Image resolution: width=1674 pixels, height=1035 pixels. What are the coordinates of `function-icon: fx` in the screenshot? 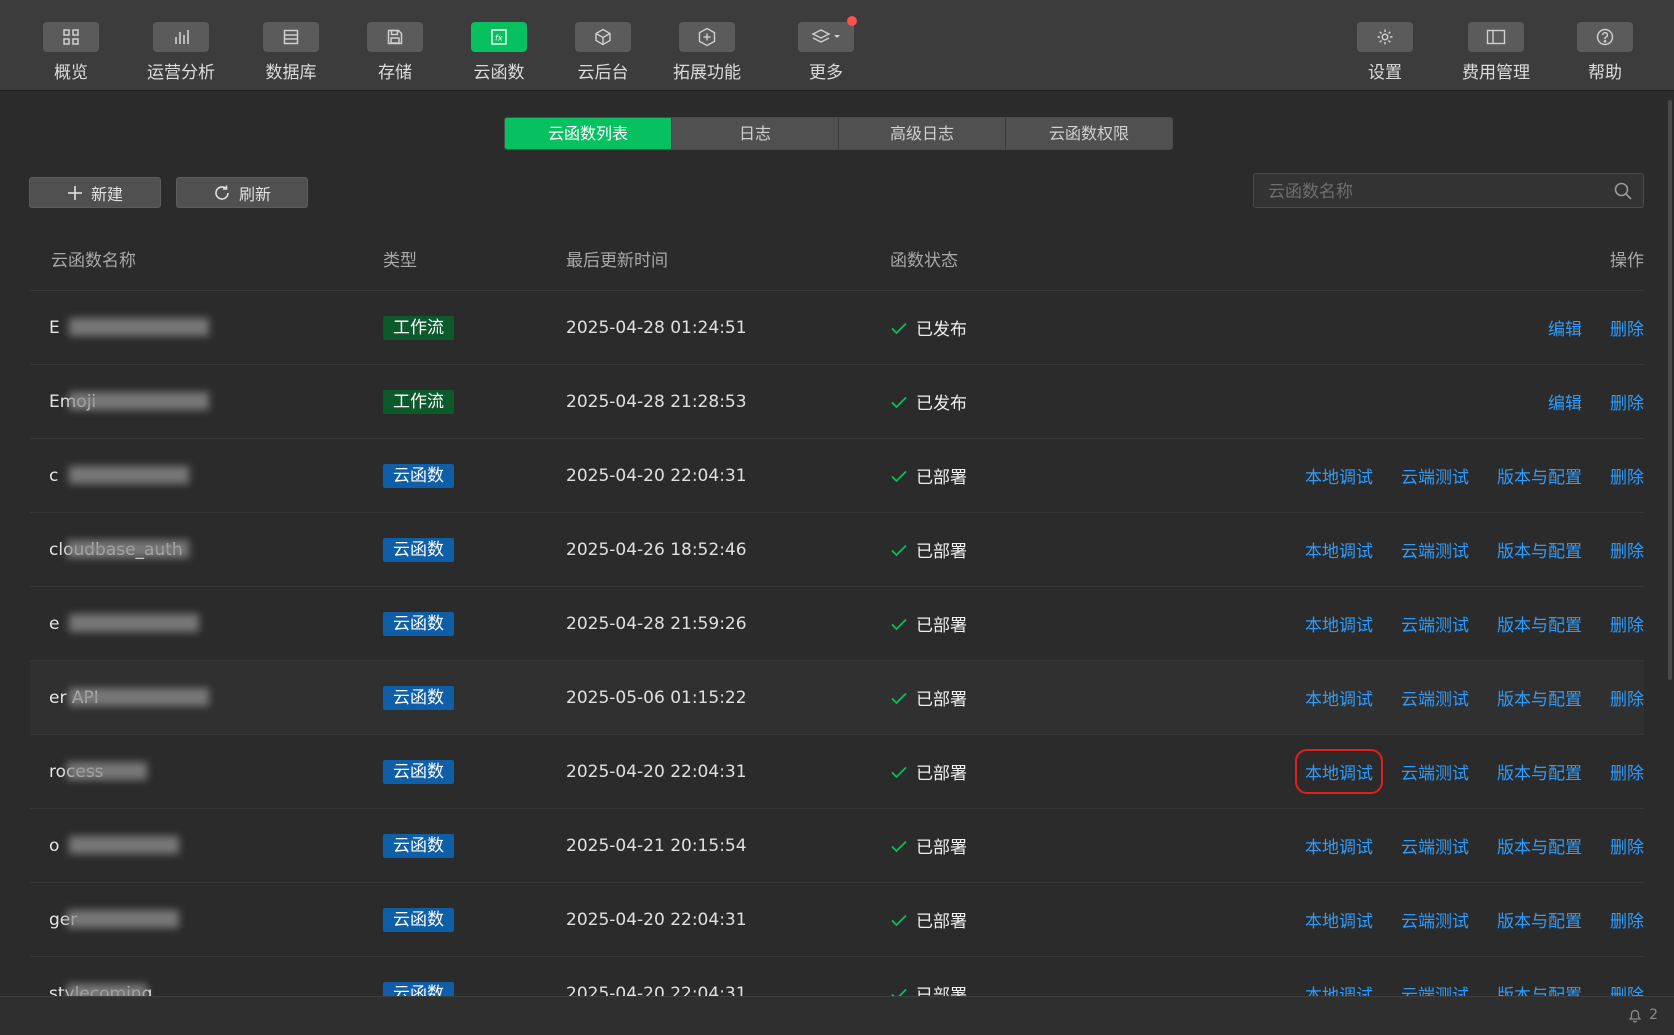 It's located at (499, 37).